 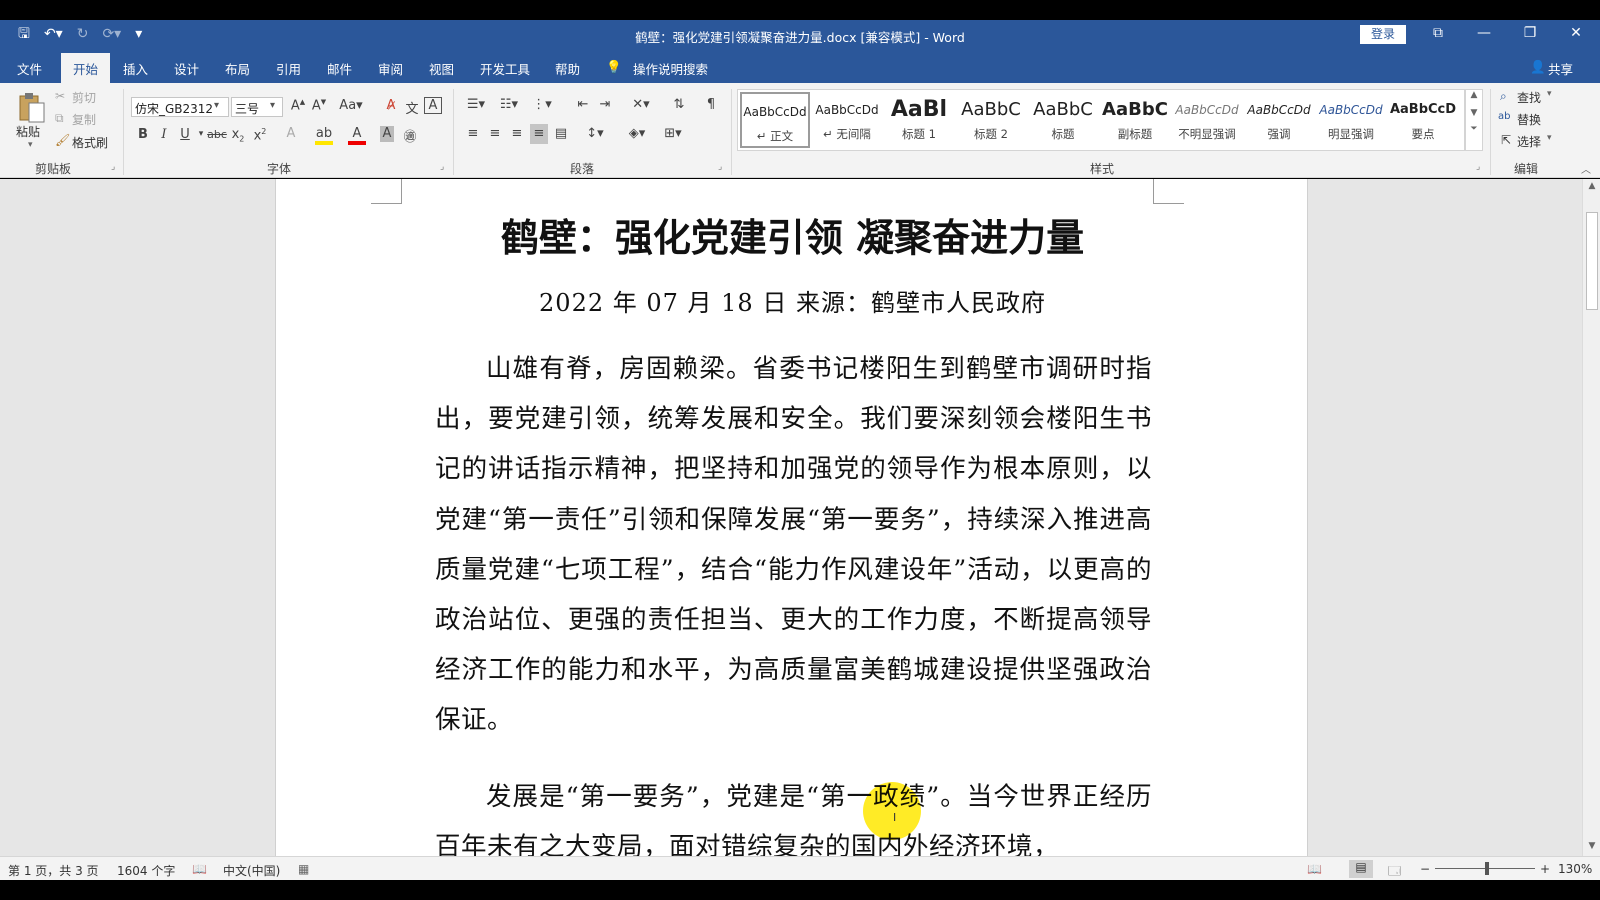 I want to click on paste-icon, so click(x=32, y=107).